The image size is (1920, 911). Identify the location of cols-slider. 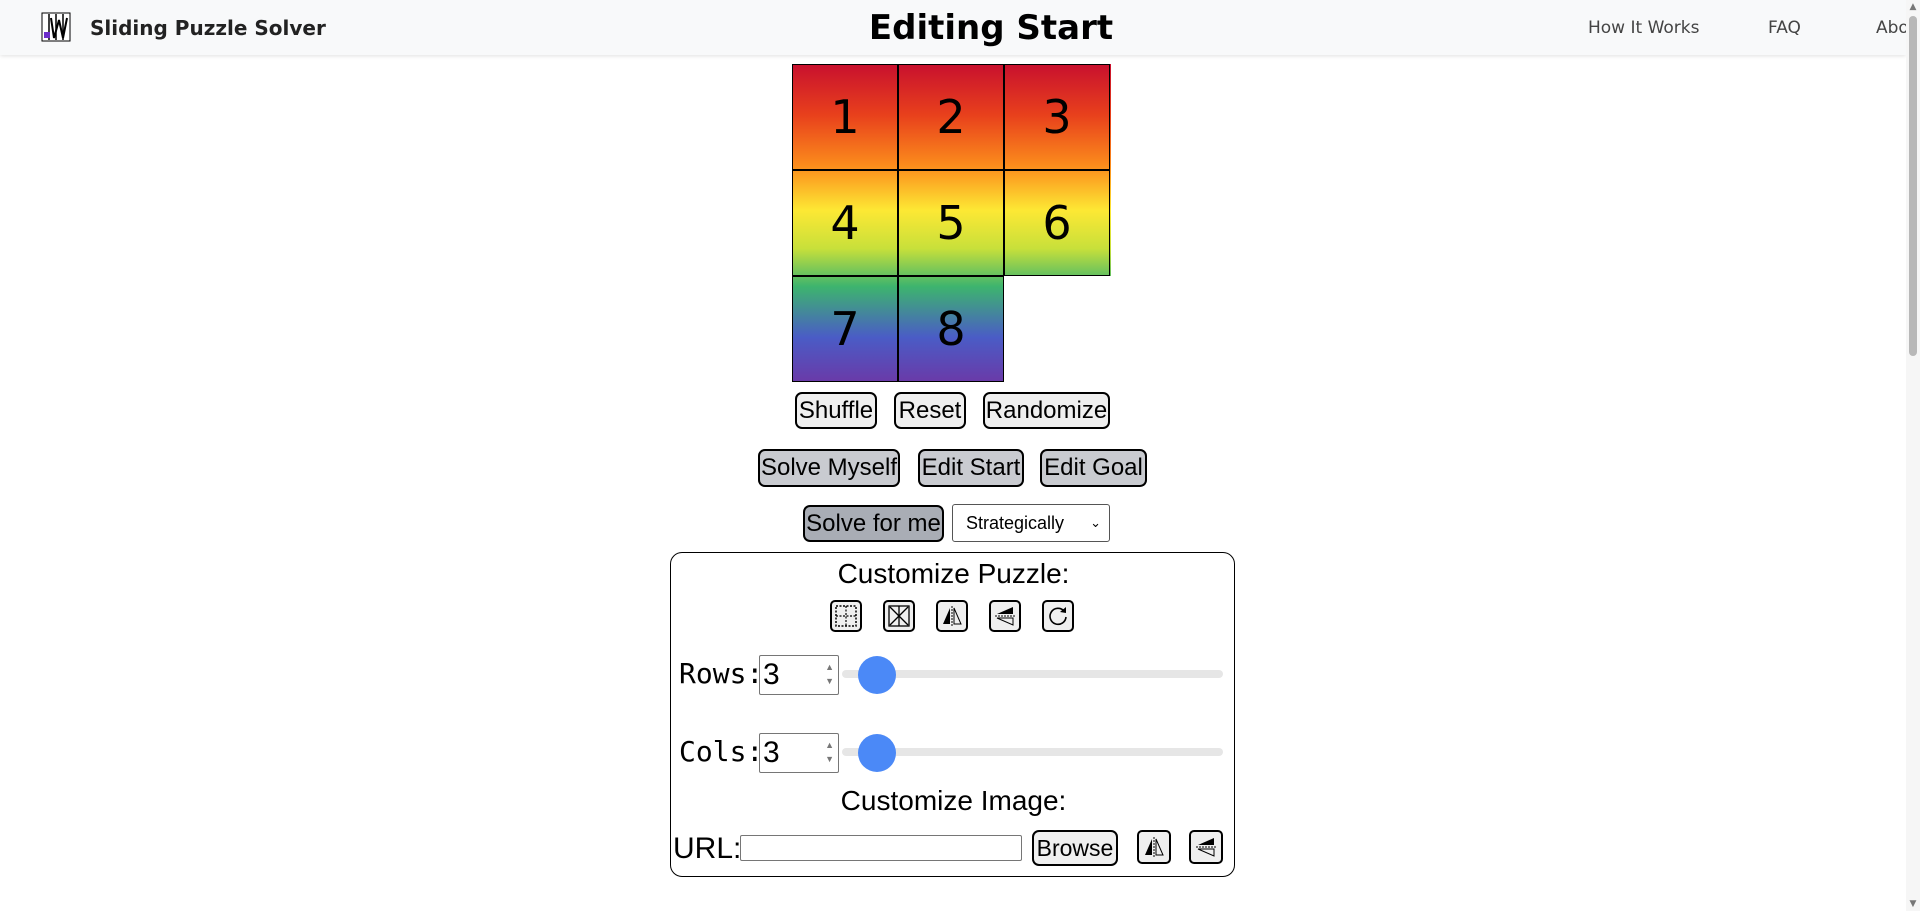
(1032, 753).